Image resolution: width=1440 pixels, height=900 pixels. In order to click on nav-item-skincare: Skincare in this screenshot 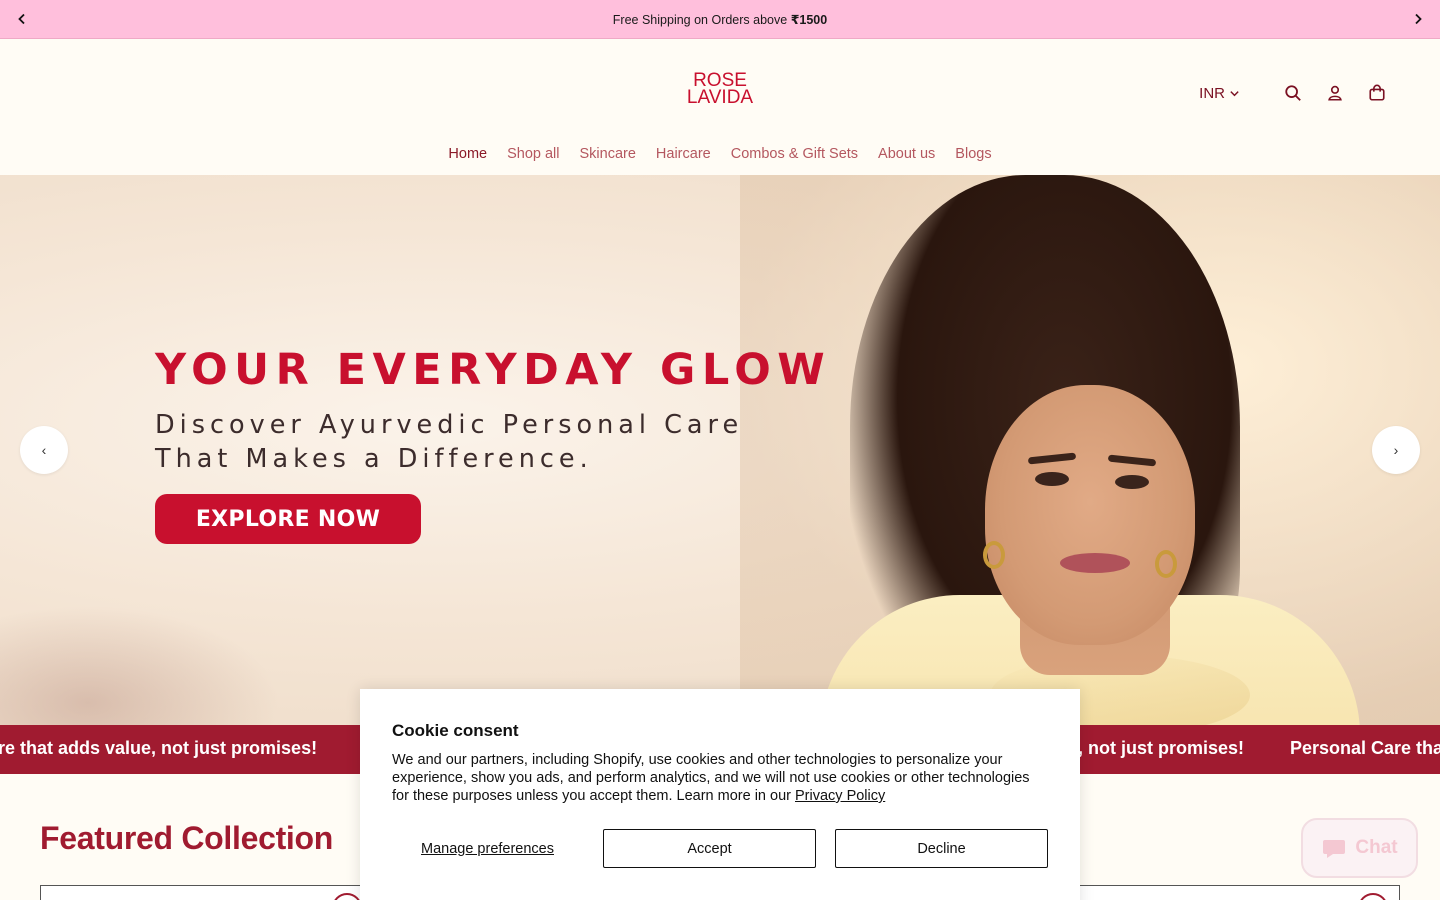, I will do `click(608, 154)`.